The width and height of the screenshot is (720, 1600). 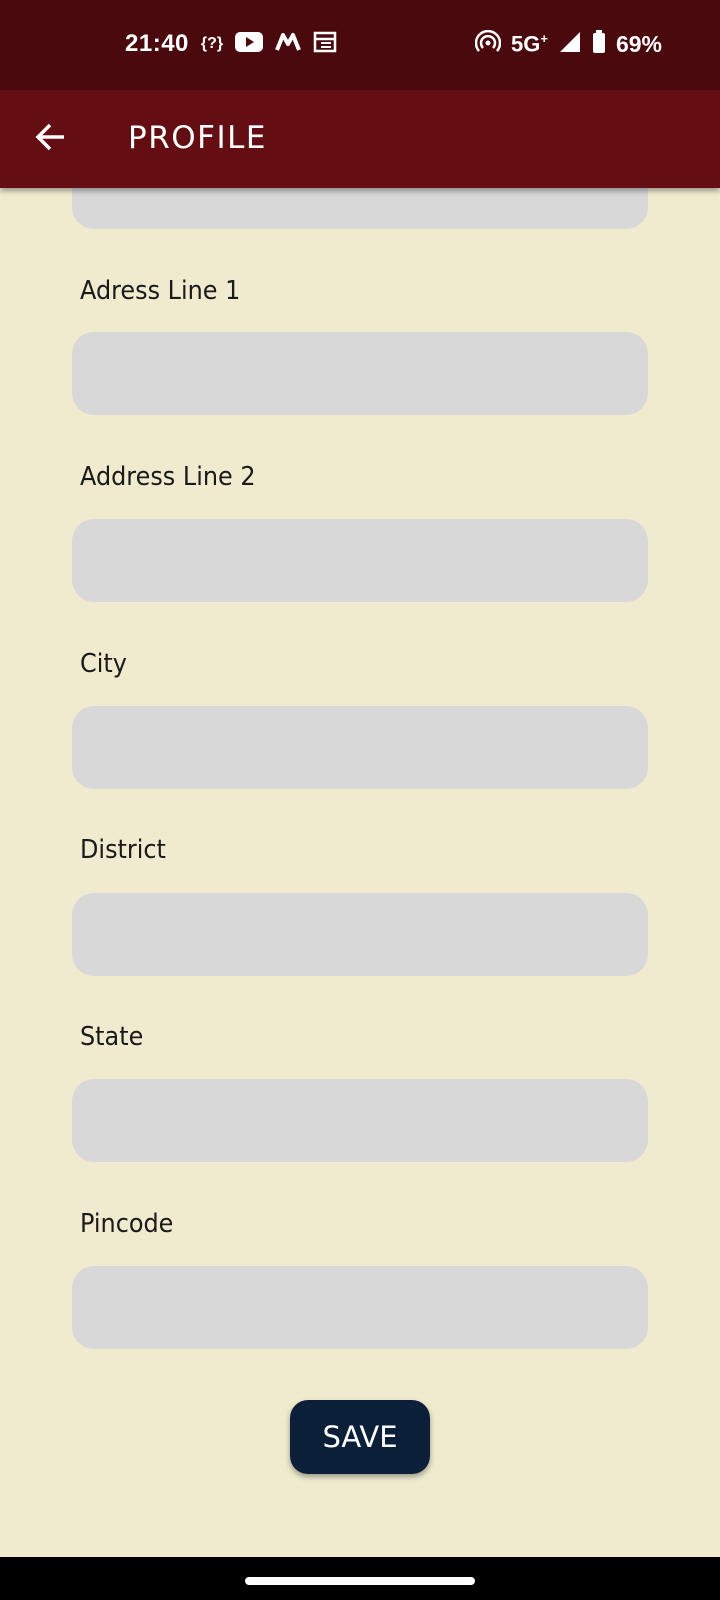 What do you see at coordinates (360, 747) in the screenshot?
I see `city-input` at bounding box center [360, 747].